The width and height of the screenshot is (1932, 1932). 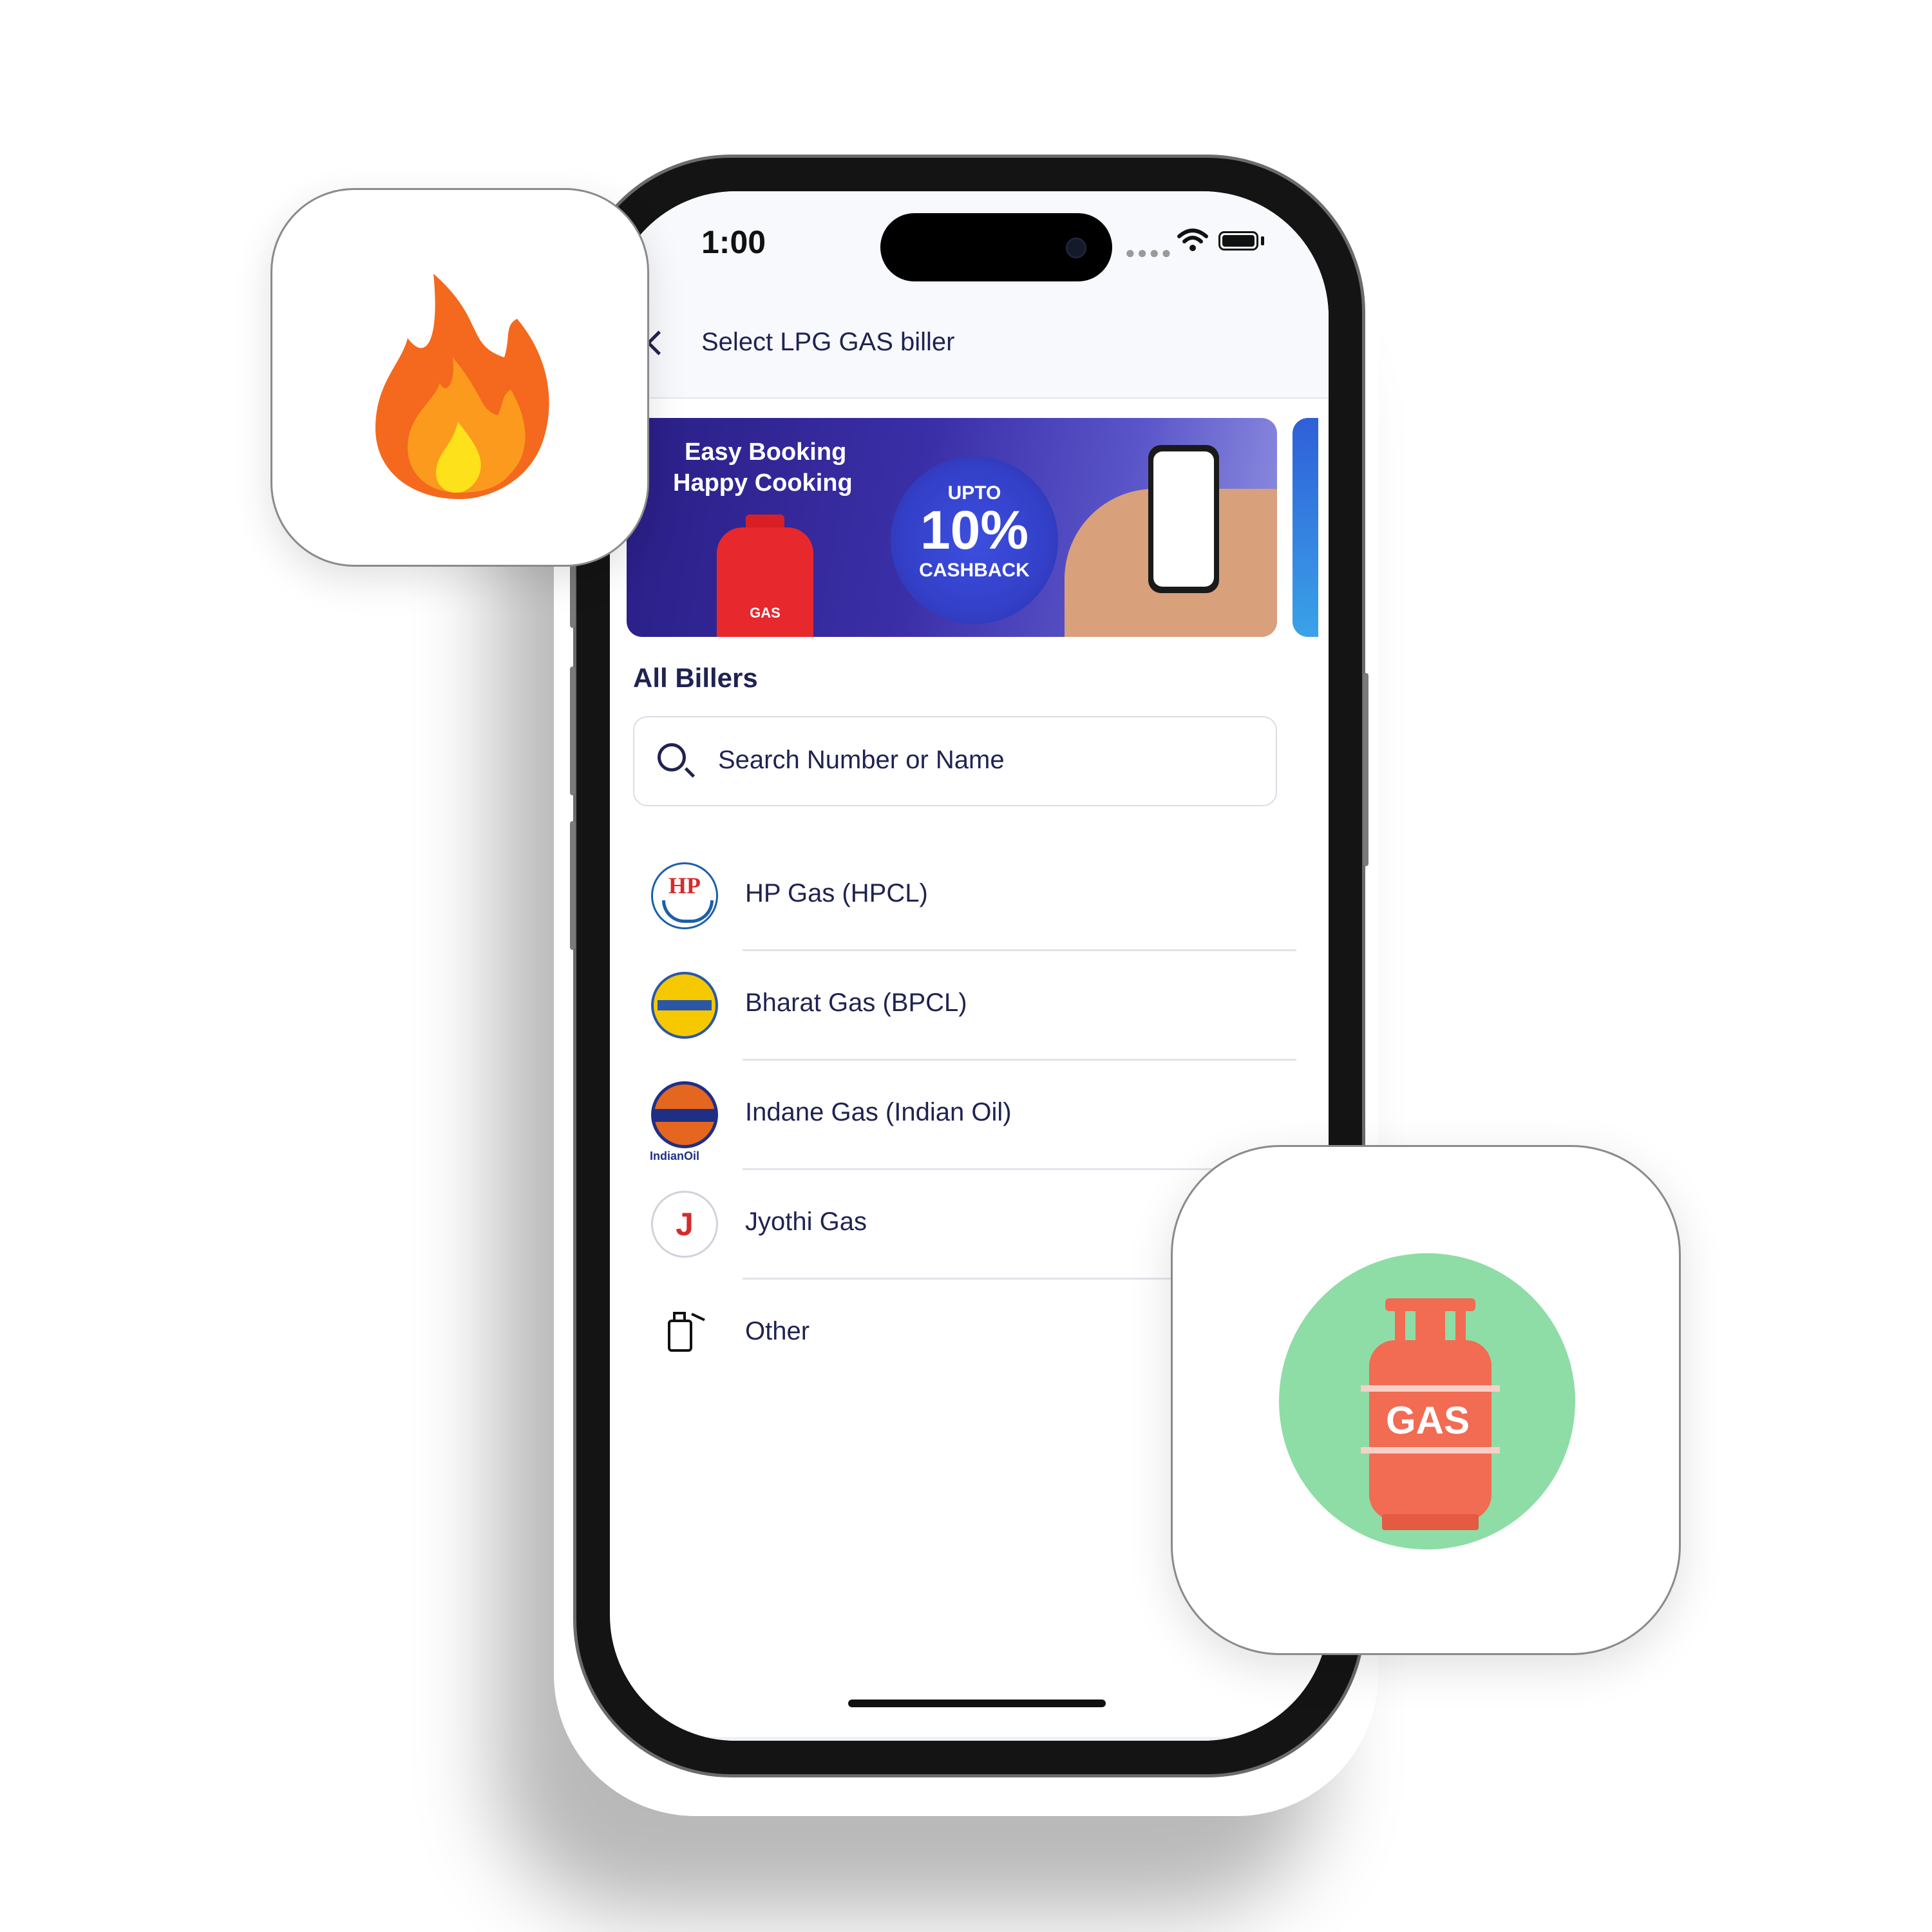 I want to click on search-icon, so click(x=672, y=757).